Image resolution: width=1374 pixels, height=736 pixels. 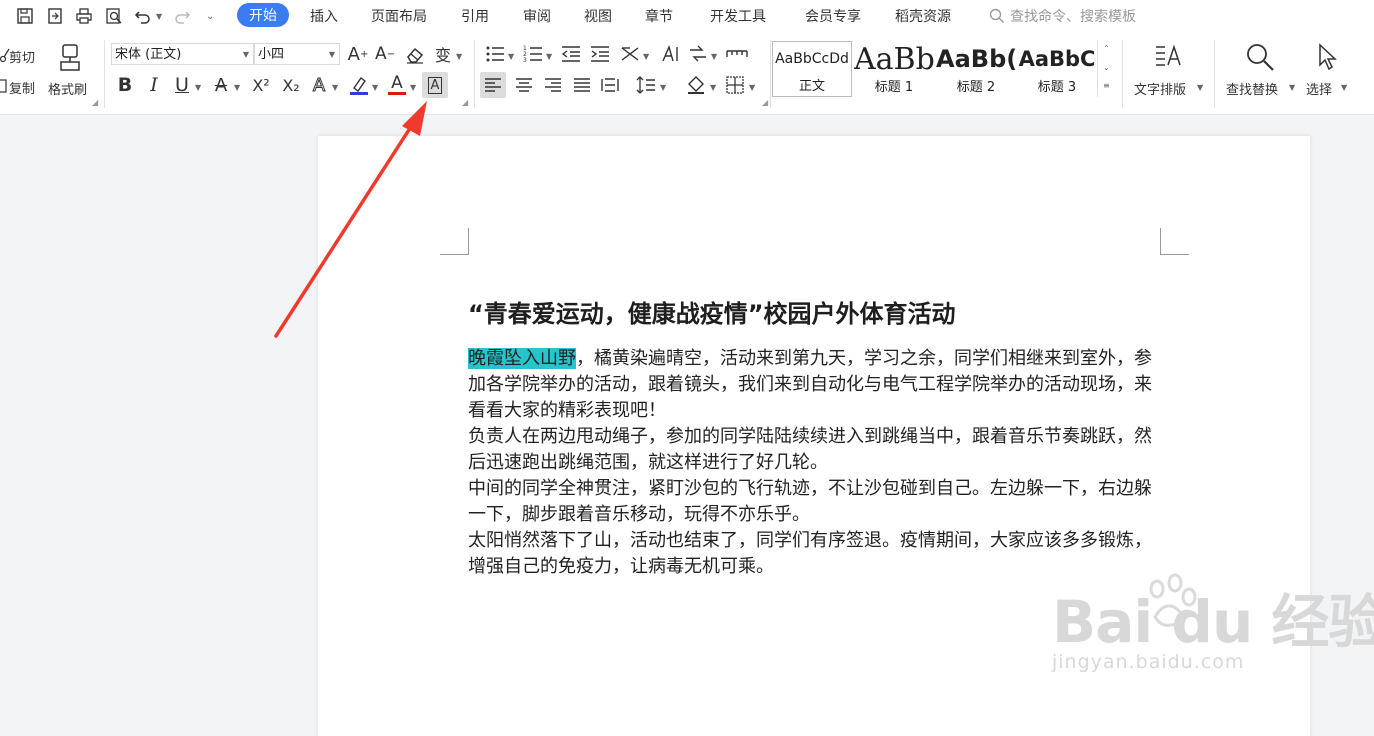 I want to click on style-normal: AaBbCcDd 正文, so click(x=812, y=69).